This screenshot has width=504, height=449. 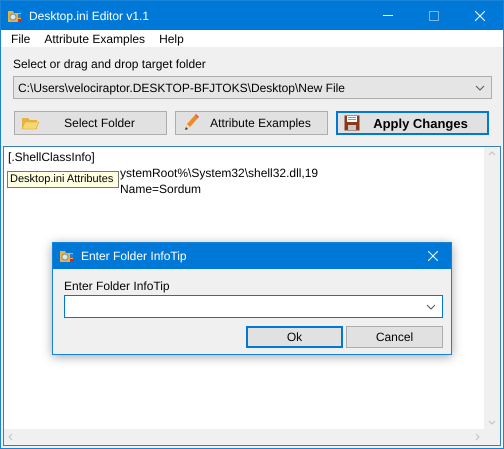 What do you see at coordinates (89, 15) in the screenshot?
I see `window-title: Desktop.ini Editor v1.1` at bounding box center [89, 15].